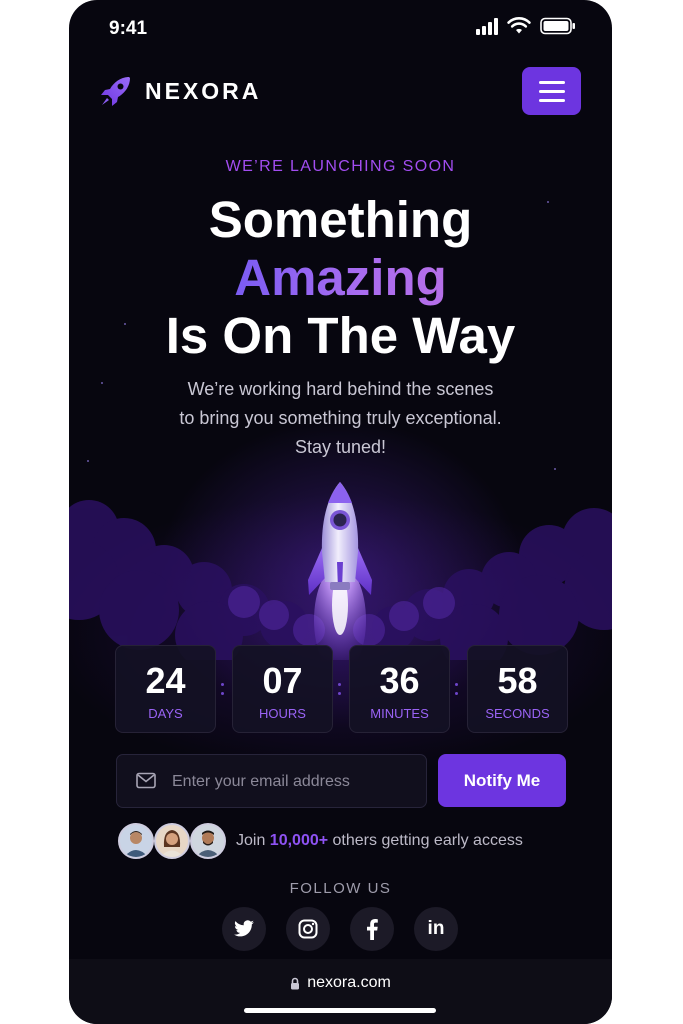 Image resolution: width=683 pixels, height=1024 pixels. What do you see at coordinates (128, 28) in the screenshot?
I see `status-time: 9:41` at bounding box center [128, 28].